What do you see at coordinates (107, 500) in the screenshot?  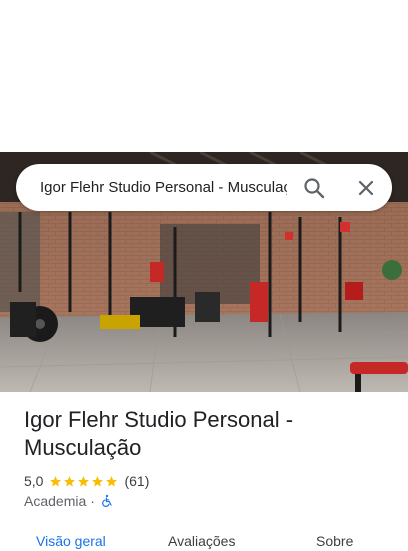 I see `wheelchair-icon` at bounding box center [107, 500].